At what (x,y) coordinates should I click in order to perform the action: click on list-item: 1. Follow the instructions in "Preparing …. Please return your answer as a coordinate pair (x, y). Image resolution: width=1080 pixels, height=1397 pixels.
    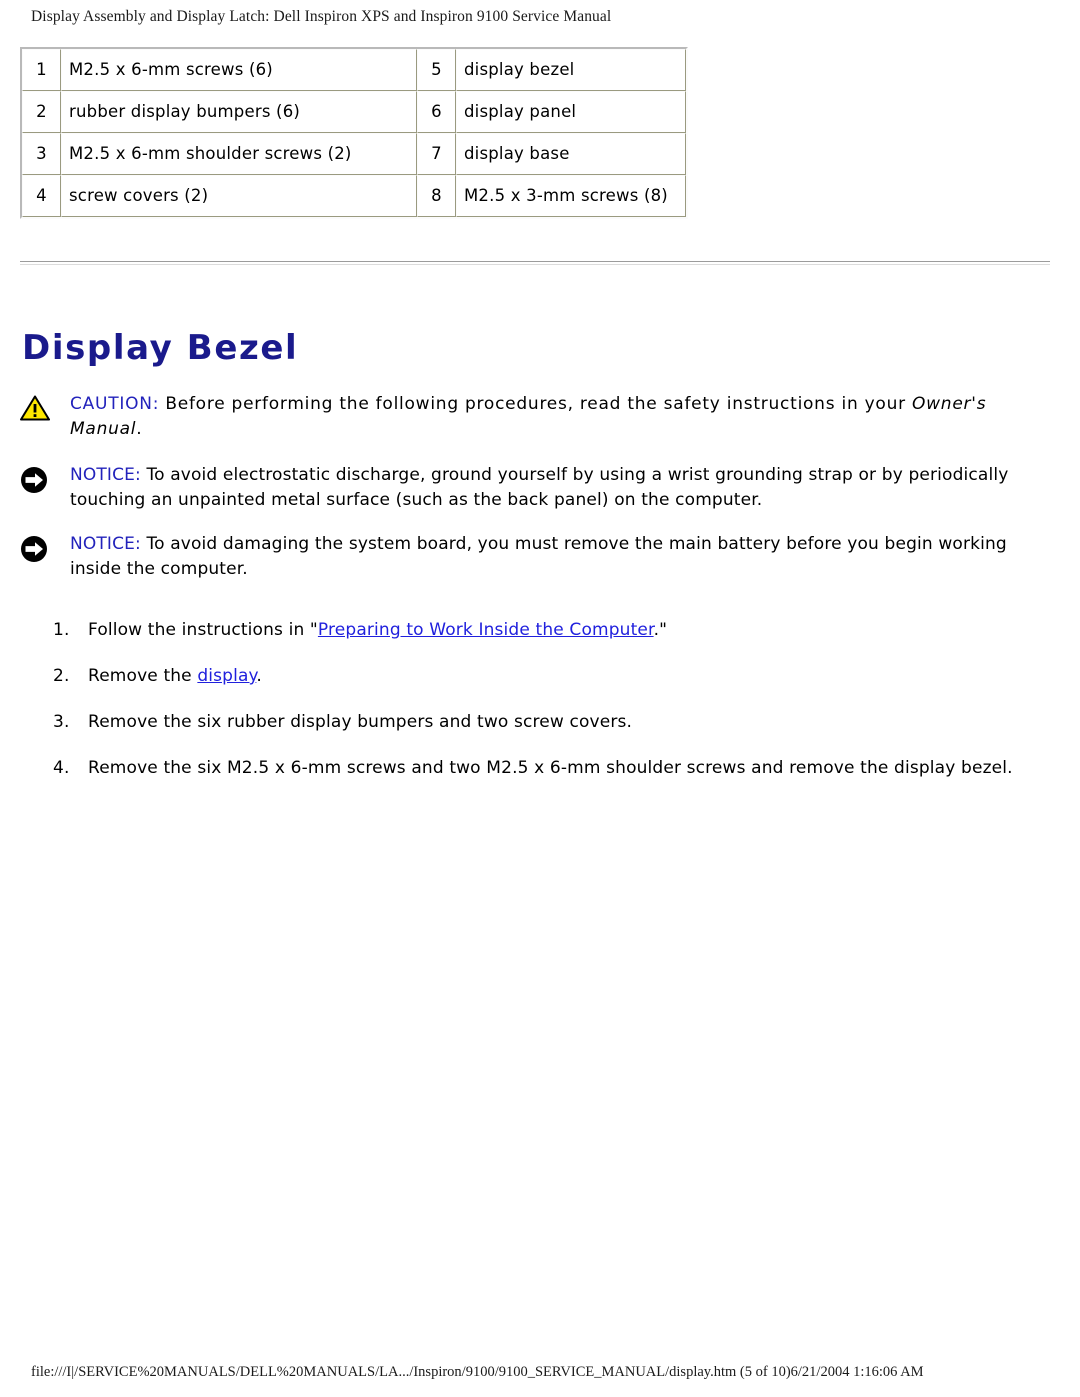
    Looking at the image, I should click on (530, 630).